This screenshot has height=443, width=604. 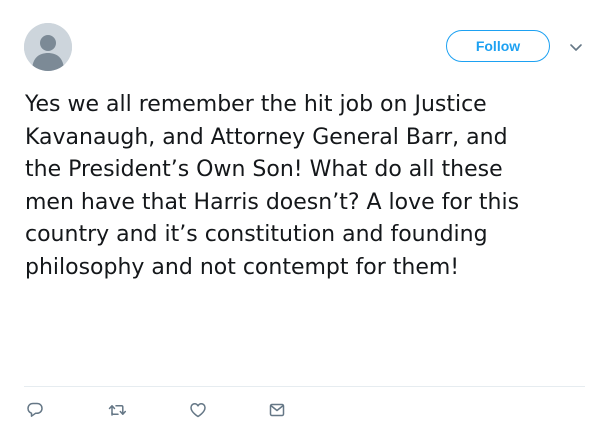 What do you see at coordinates (576, 48) in the screenshot?
I see `chevron-down-icon` at bounding box center [576, 48].